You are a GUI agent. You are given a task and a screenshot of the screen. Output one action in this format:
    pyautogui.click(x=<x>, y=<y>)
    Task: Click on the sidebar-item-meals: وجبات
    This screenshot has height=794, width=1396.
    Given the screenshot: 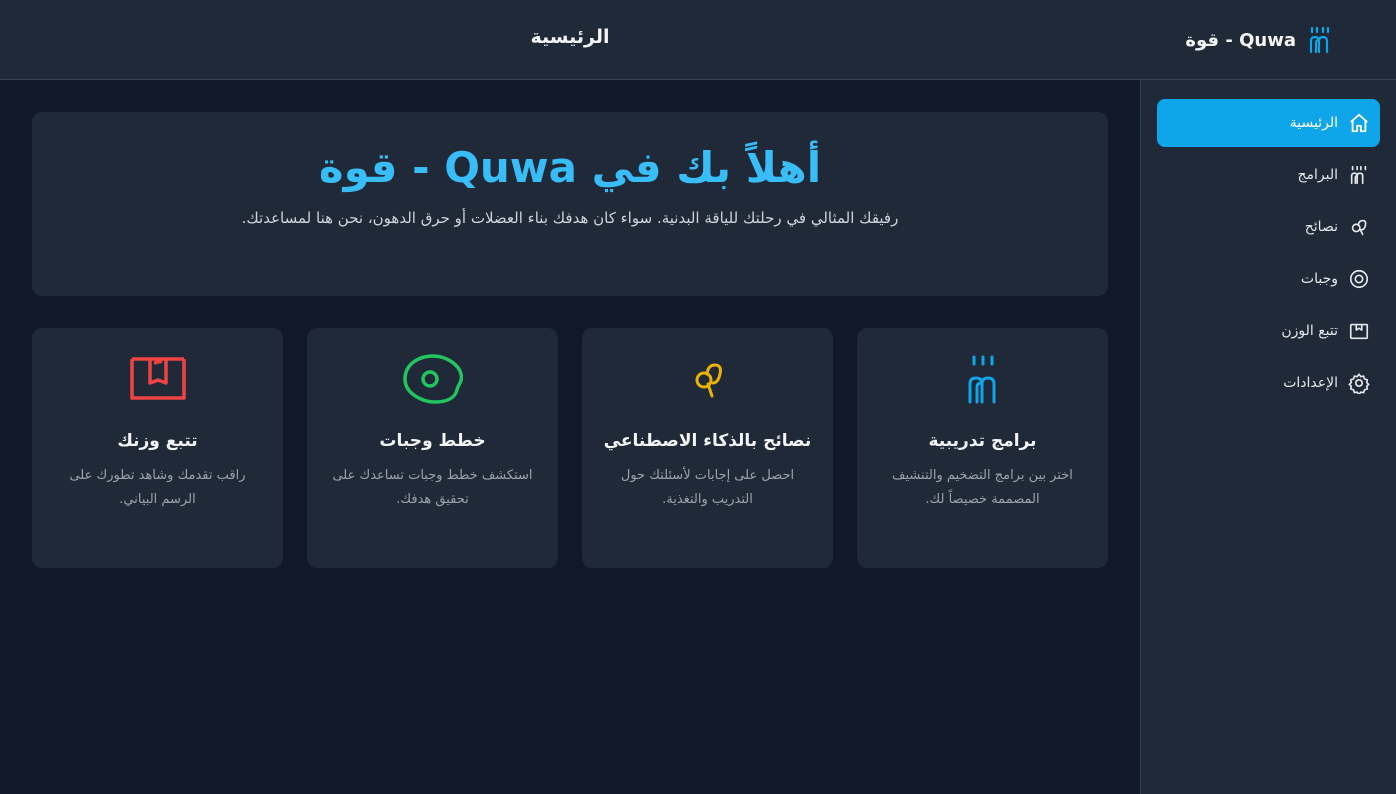 What is the action you would take?
    pyautogui.click(x=1268, y=279)
    